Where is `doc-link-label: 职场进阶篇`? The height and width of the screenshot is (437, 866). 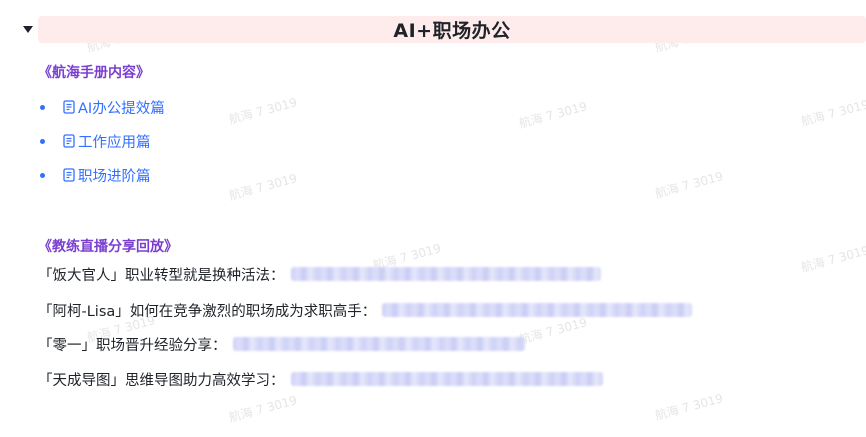 doc-link-label: 职场进阶篇 is located at coordinates (114, 176).